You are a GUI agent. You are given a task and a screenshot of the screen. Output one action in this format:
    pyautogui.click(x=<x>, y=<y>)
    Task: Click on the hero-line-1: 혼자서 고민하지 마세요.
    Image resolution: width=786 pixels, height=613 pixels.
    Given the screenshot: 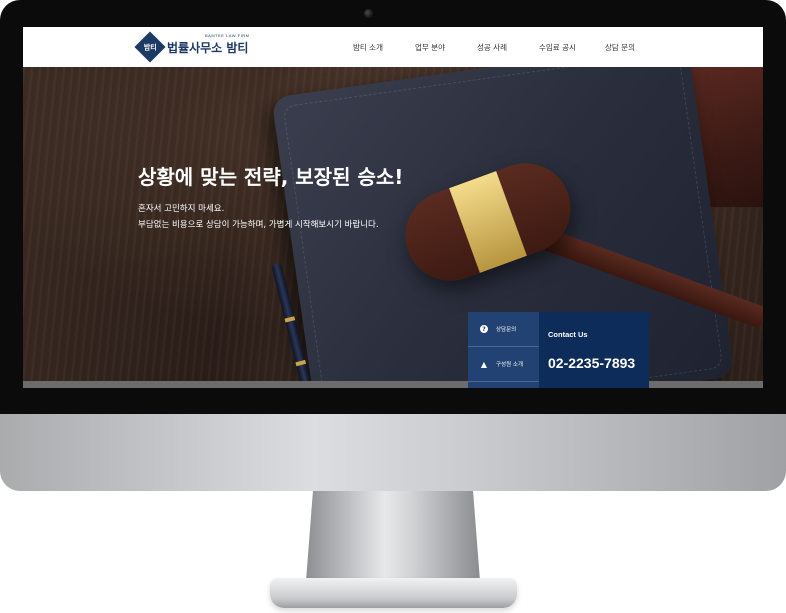 What is the action you would take?
    pyautogui.click(x=181, y=209)
    